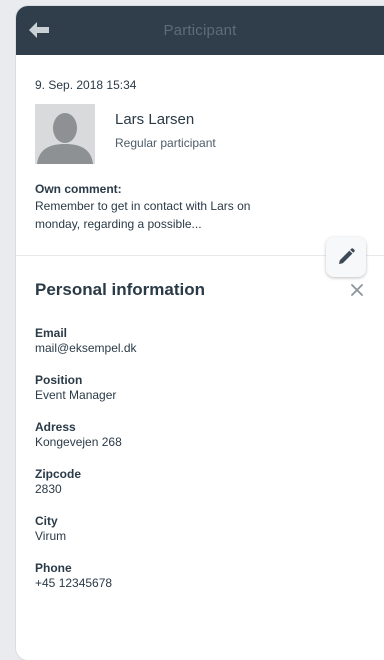 Image resolution: width=384 pixels, height=660 pixels. What do you see at coordinates (143, 206) in the screenshot?
I see `comment-text-line: Remember to get in contact with Lars on` at bounding box center [143, 206].